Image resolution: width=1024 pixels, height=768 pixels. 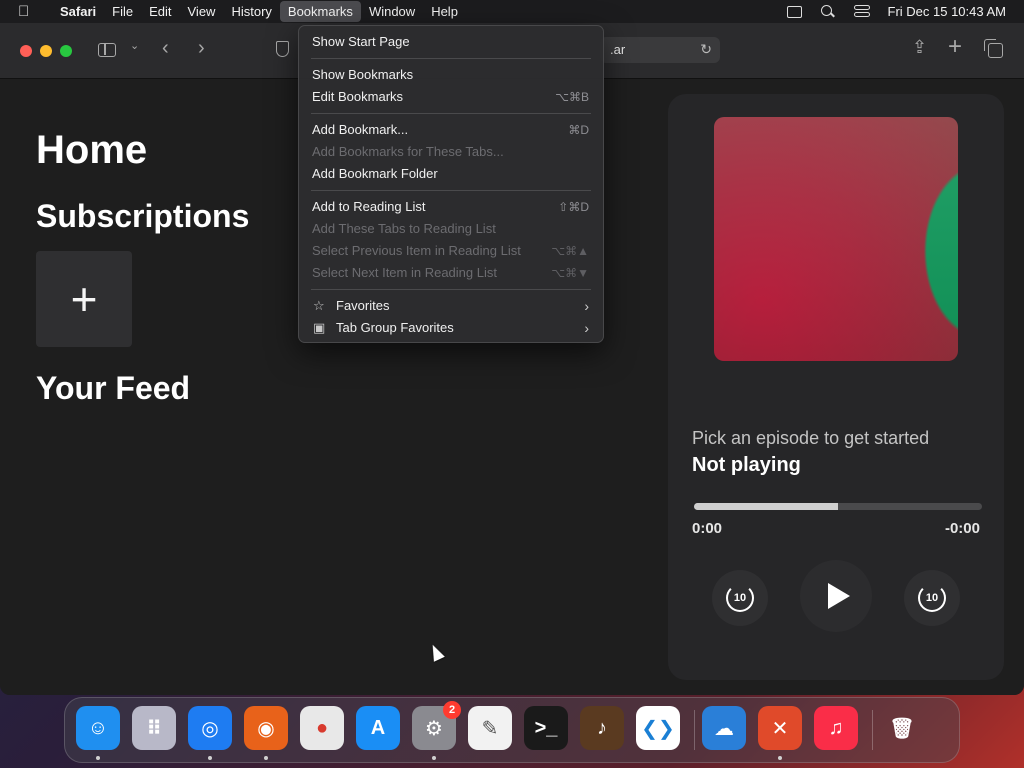 I want to click on tab-group-icon: ▣, so click(x=319, y=327).